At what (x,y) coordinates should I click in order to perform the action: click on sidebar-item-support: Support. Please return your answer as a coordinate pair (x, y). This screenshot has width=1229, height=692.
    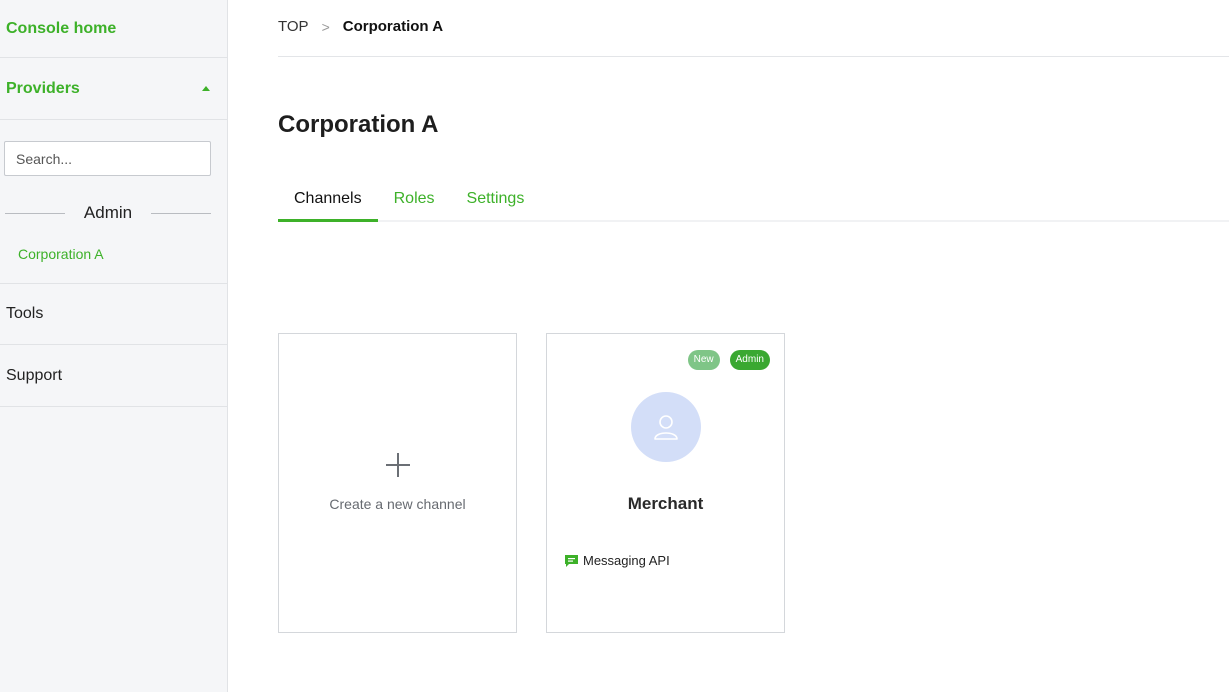
    Looking at the image, I should click on (113, 376).